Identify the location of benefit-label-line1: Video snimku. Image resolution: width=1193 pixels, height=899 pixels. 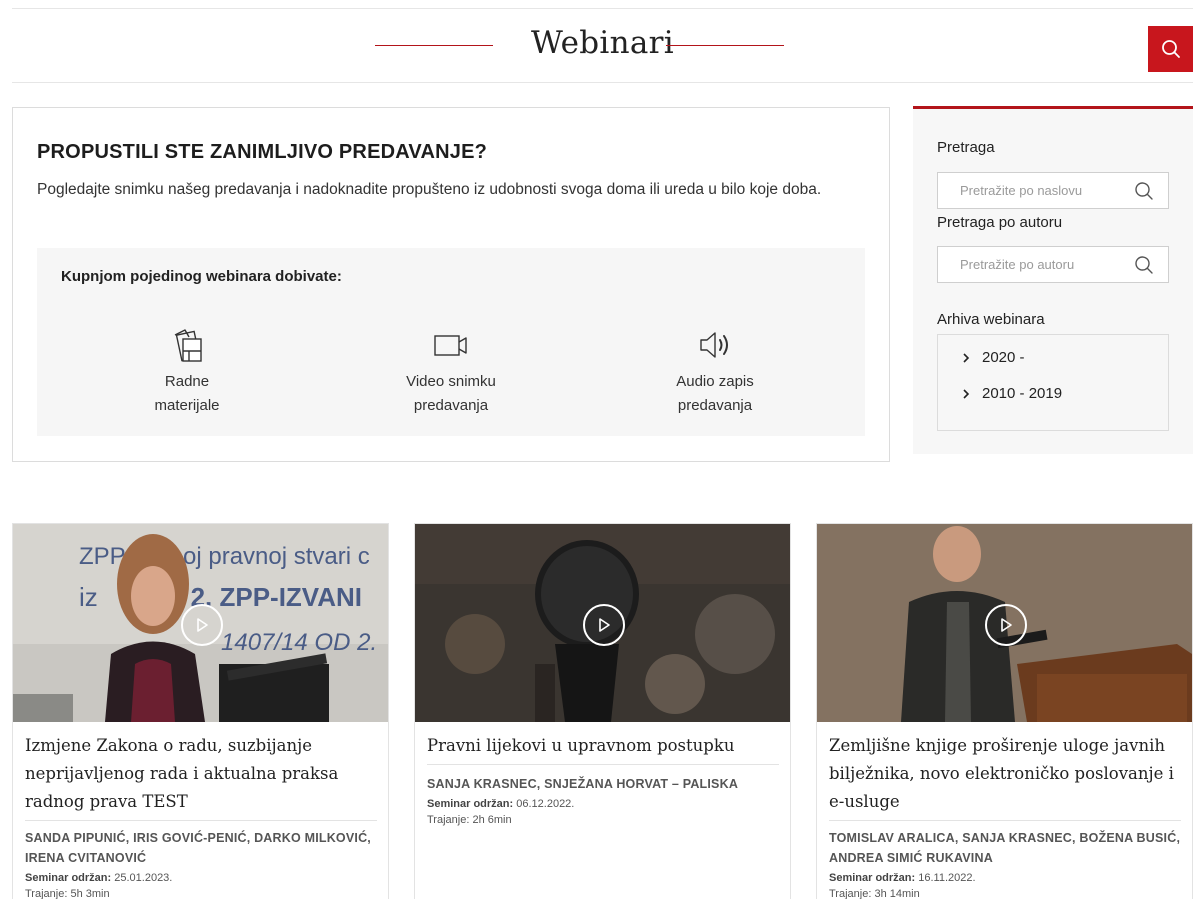
(451, 381).